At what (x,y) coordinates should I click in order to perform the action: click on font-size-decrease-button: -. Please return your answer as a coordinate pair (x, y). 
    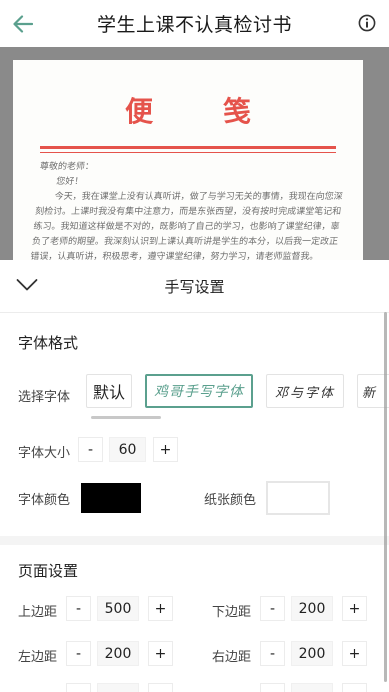
    Looking at the image, I should click on (90, 449).